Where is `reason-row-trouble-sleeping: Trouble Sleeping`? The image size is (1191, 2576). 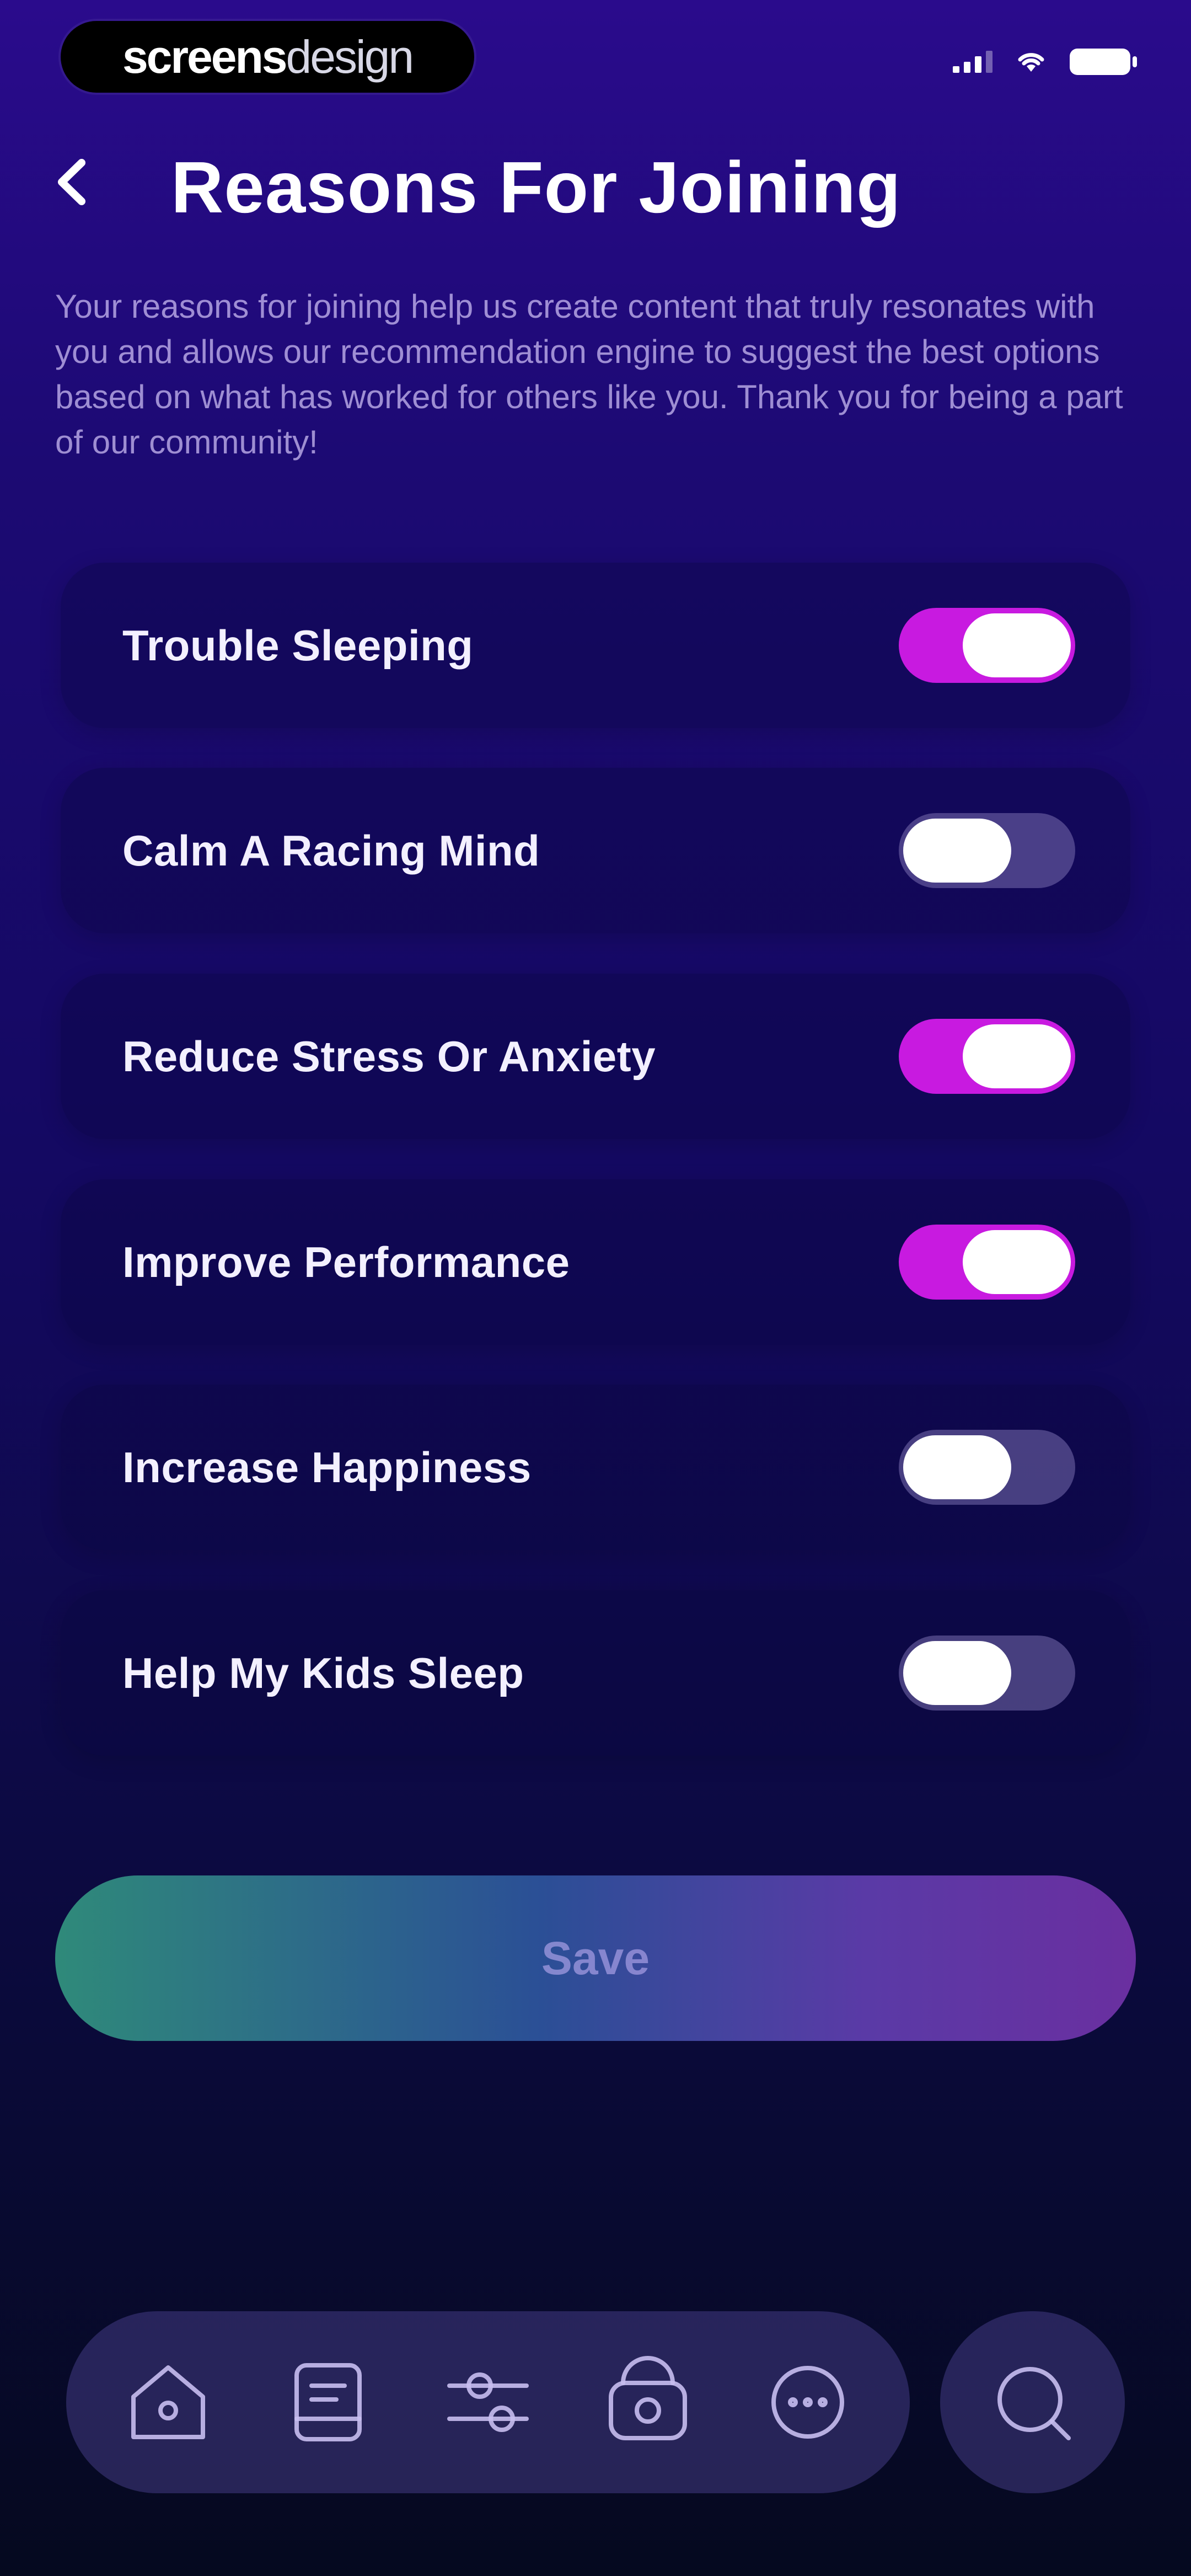 reason-row-trouble-sleeping: Trouble Sleeping is located at coordinates (595, 645).